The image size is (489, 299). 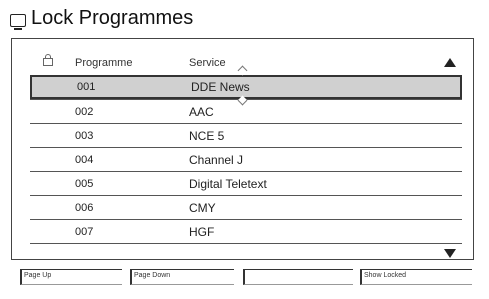 What do you see at coordinates (298, 277) in the screenshot?
I see `blank-function-button` at bounding box center [298, 277].